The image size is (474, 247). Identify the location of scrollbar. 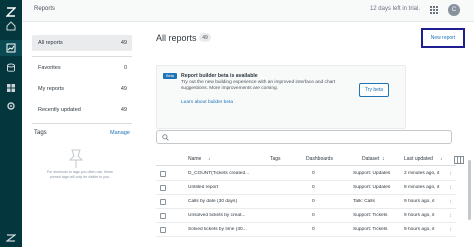
(469, 190).